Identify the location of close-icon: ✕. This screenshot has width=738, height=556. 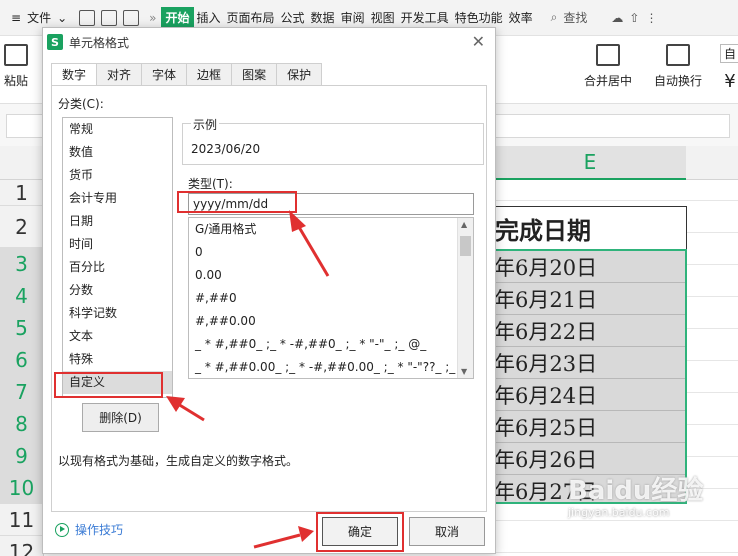
(478, 42).